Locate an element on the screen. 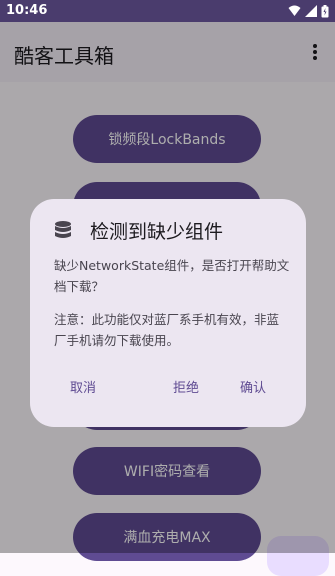 This screenshot has height=576, width=335. status-time: 10:46 is located at coordinates (27, 10).